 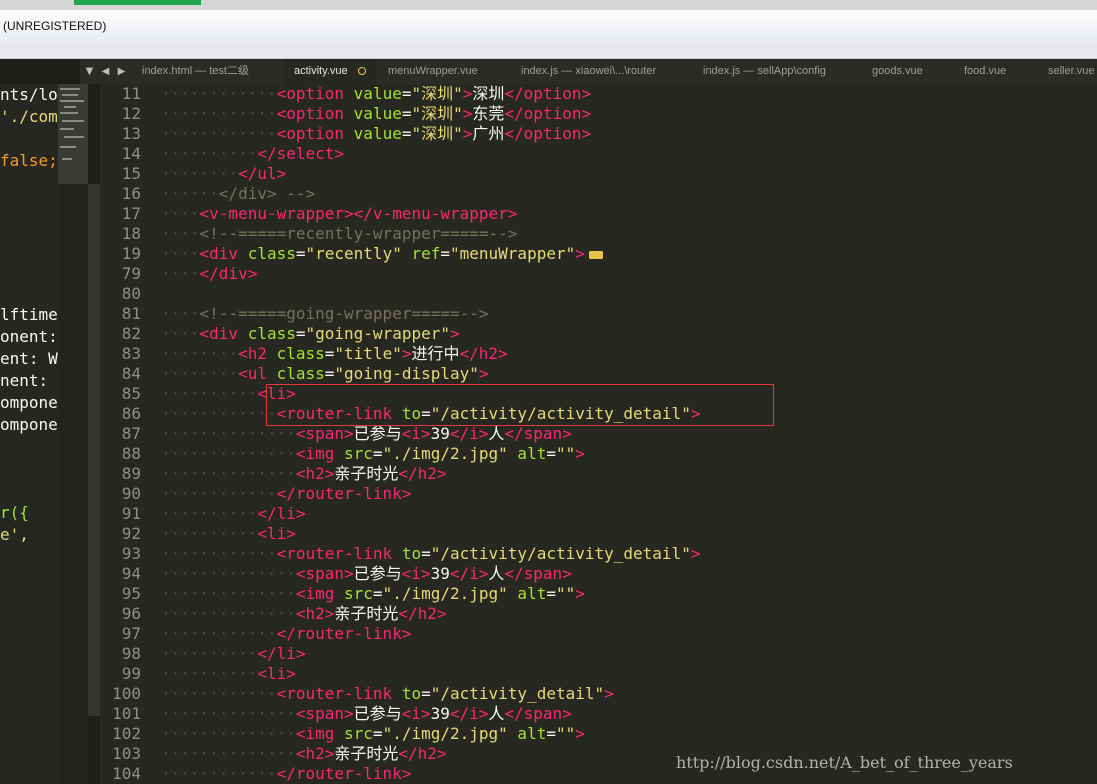 What do you see at coordinates (94, 450) in the screenshot?
I see `scrollbar-thumb` at bounding box center [94, 450].